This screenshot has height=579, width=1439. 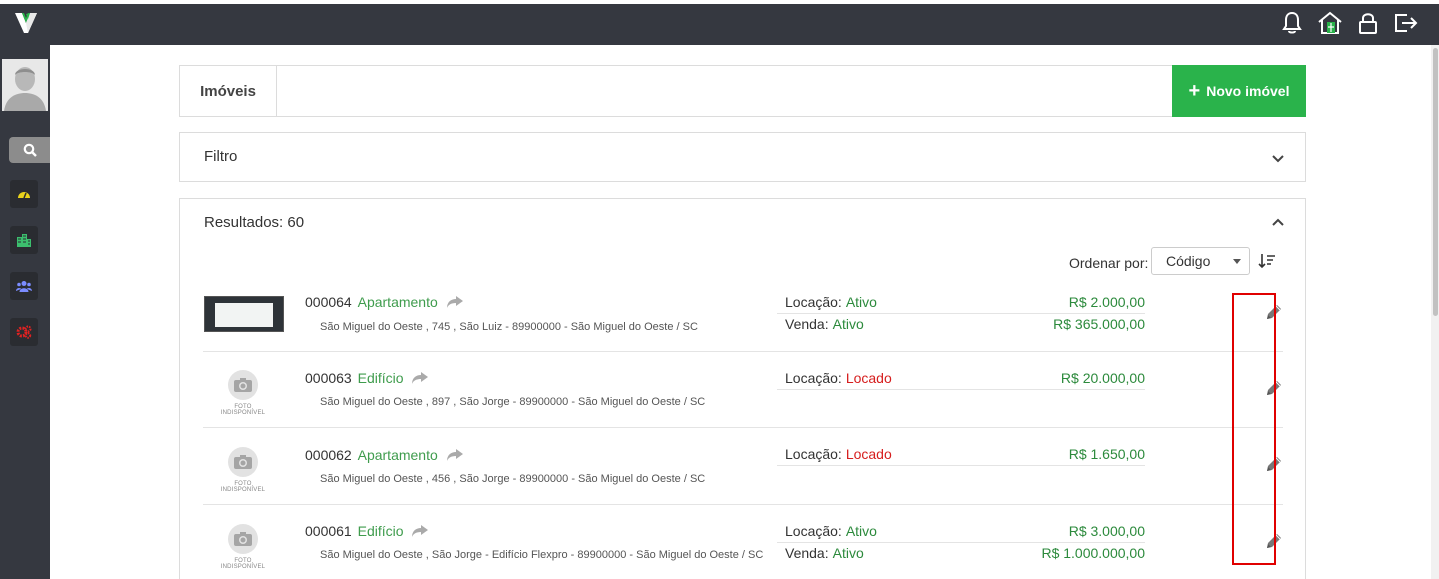 What do you see at coordinates (1435, 182) in the screenshot?
I see `scrollbar-thumb` at bounding box center [1435, 182].